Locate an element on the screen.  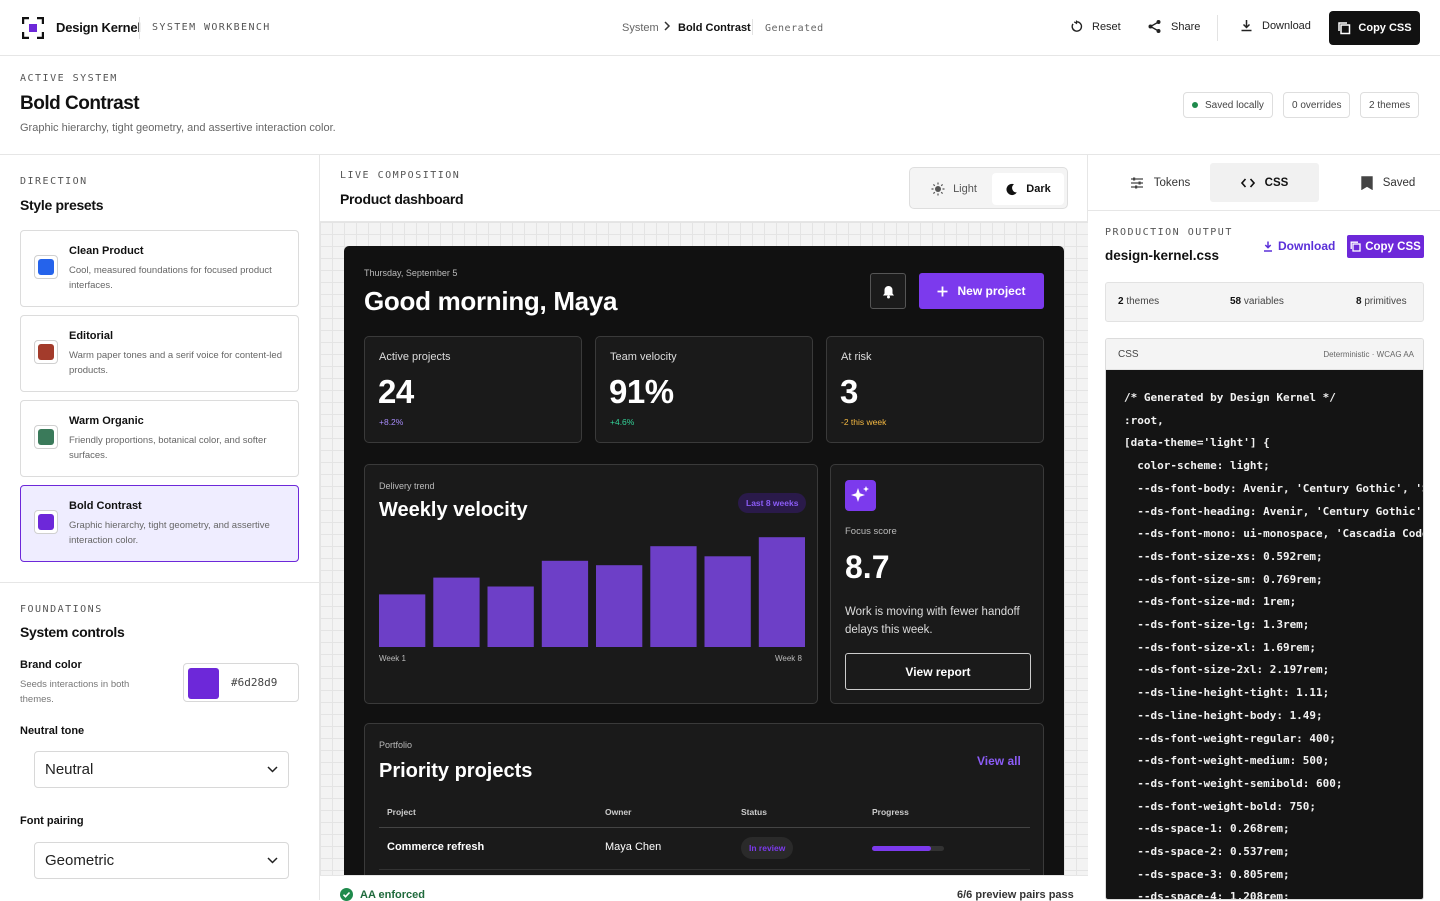
column-header-project: Project is located at coordinates (401, 812).